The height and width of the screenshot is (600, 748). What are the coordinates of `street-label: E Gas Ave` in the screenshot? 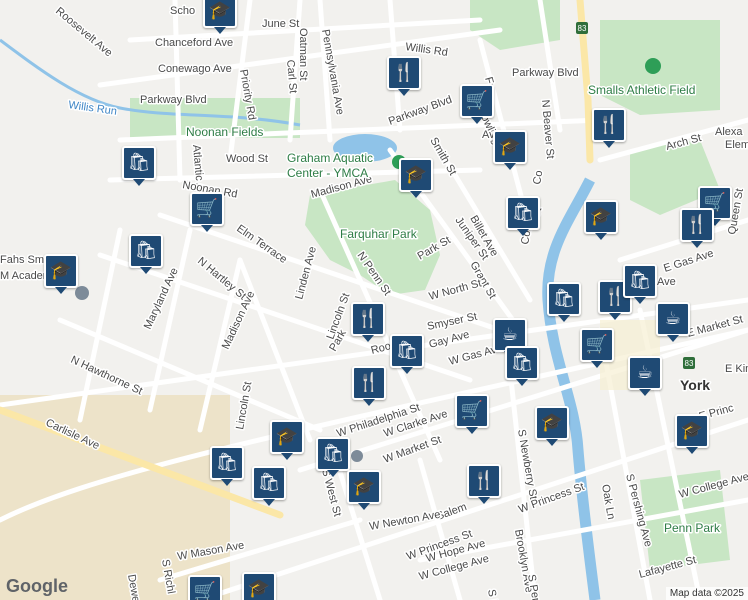 It's located at (688, 260).